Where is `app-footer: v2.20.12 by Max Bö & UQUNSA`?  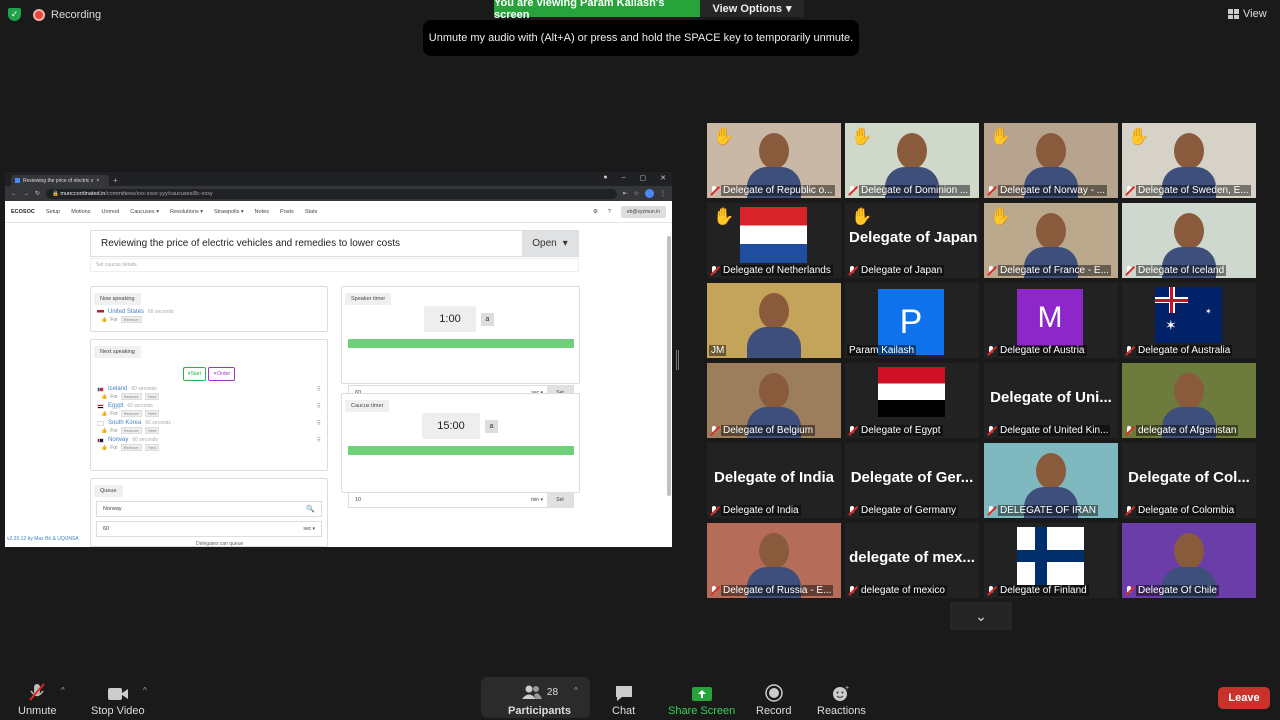 app-footer: v2.20.12 by Max Bö & UQUNSA is located at coordinates (43, 539).